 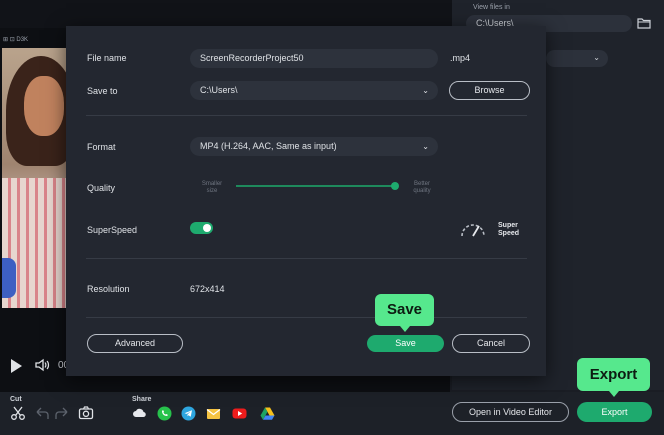 I want to click on scissors-icon, so click(x=18, y=413).